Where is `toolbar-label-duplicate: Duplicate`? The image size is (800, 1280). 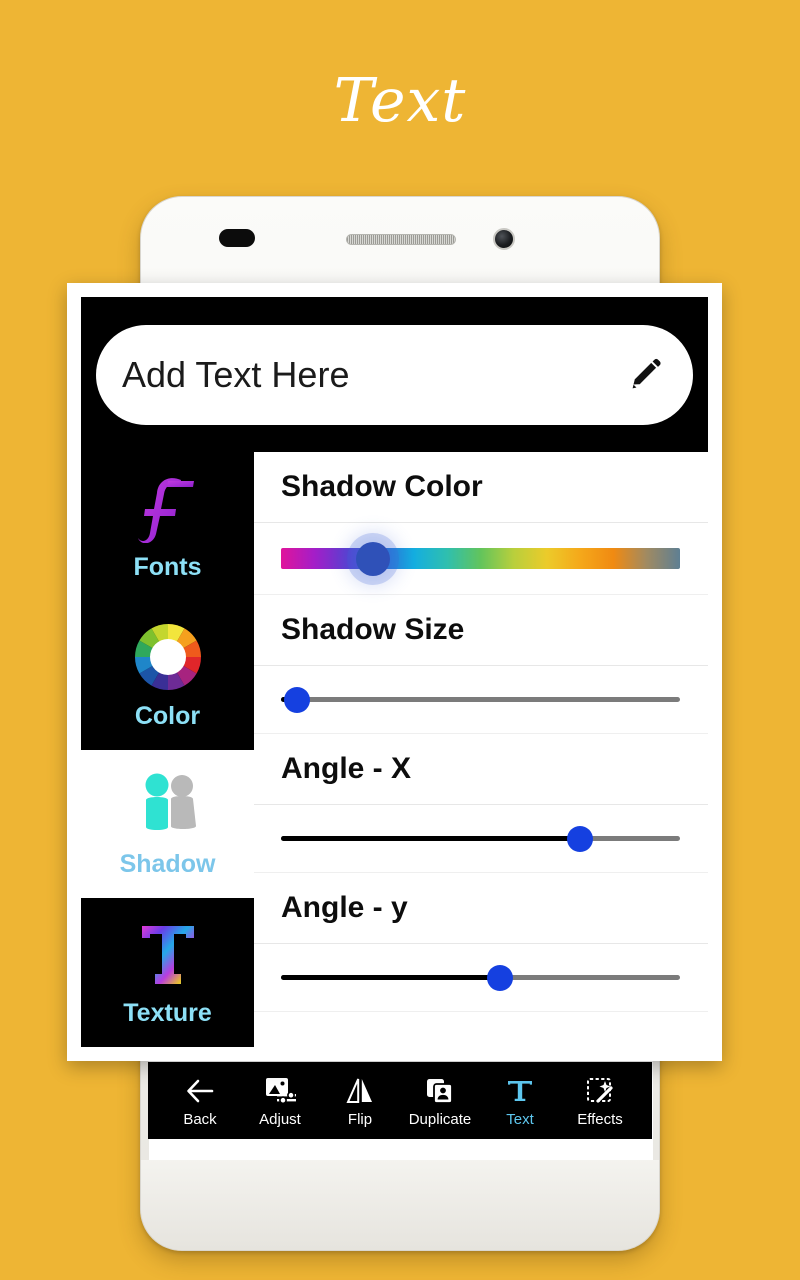 toolbar-label-duplicate: Duplicate is located at coordinates (440, 1119).